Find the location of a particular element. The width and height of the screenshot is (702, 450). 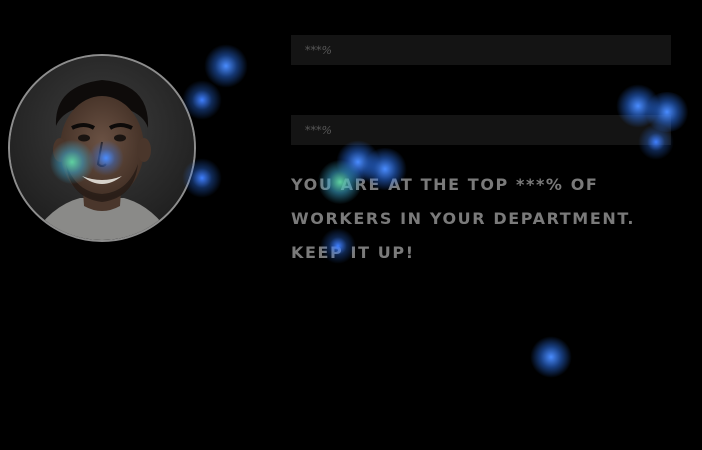

profile-avatar is located at coordinates (102, 148).